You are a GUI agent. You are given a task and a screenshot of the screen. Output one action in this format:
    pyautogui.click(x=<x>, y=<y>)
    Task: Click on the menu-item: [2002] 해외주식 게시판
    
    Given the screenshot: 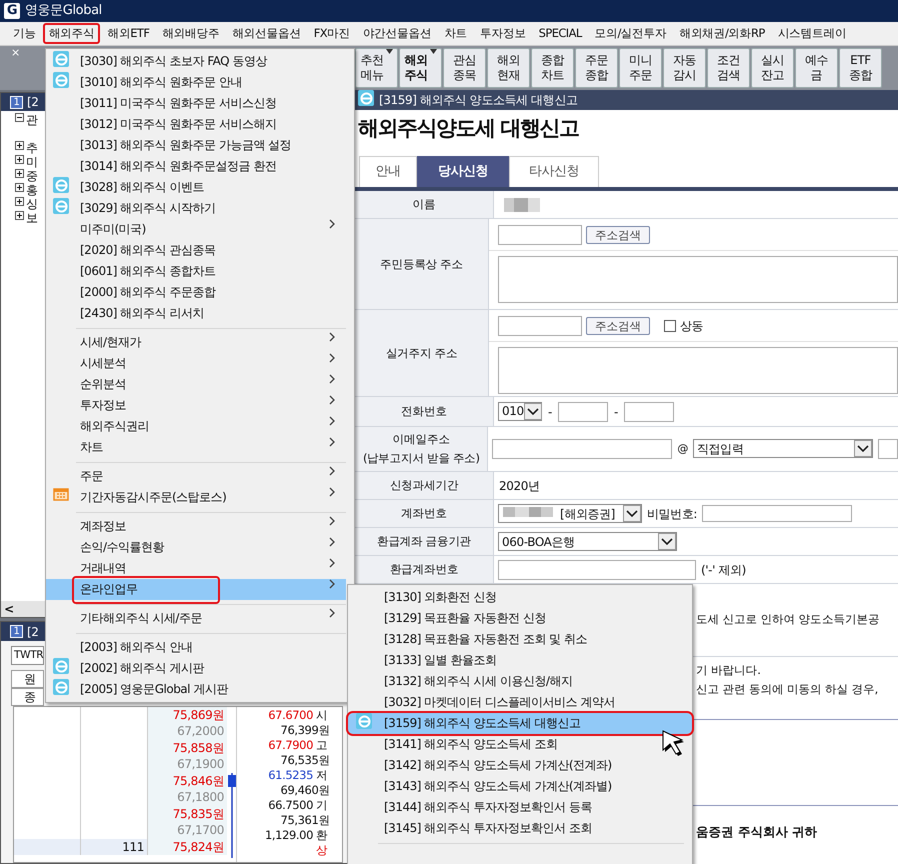 What is the action you would take?
    pyautogui.click(x=196, y=668)
    